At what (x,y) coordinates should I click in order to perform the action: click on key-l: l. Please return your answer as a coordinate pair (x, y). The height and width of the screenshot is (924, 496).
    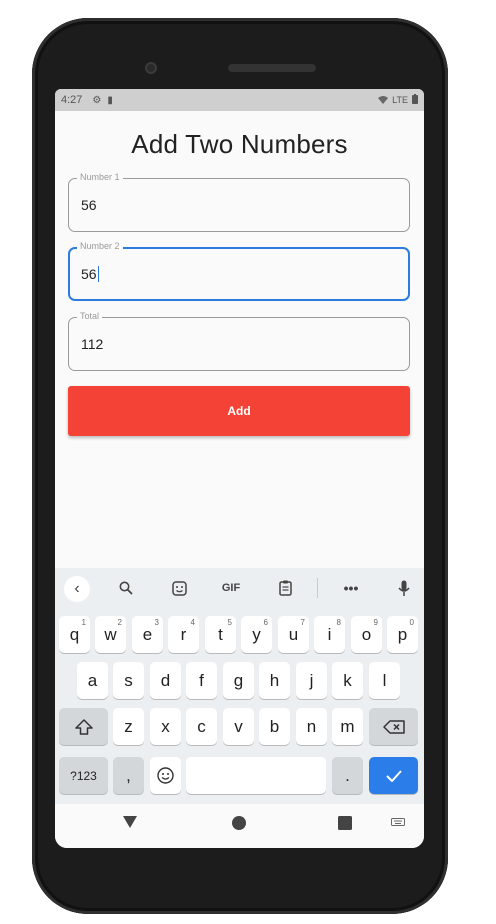
    Looking at the image, I should click on (384, 680).